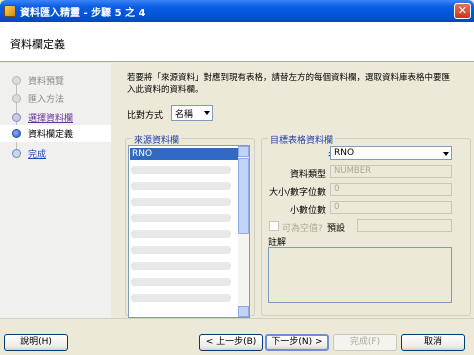  I want to click on title-bar: 資料匯入精靈 - 步驟 5 之 4 ✕, so click(237, 11).